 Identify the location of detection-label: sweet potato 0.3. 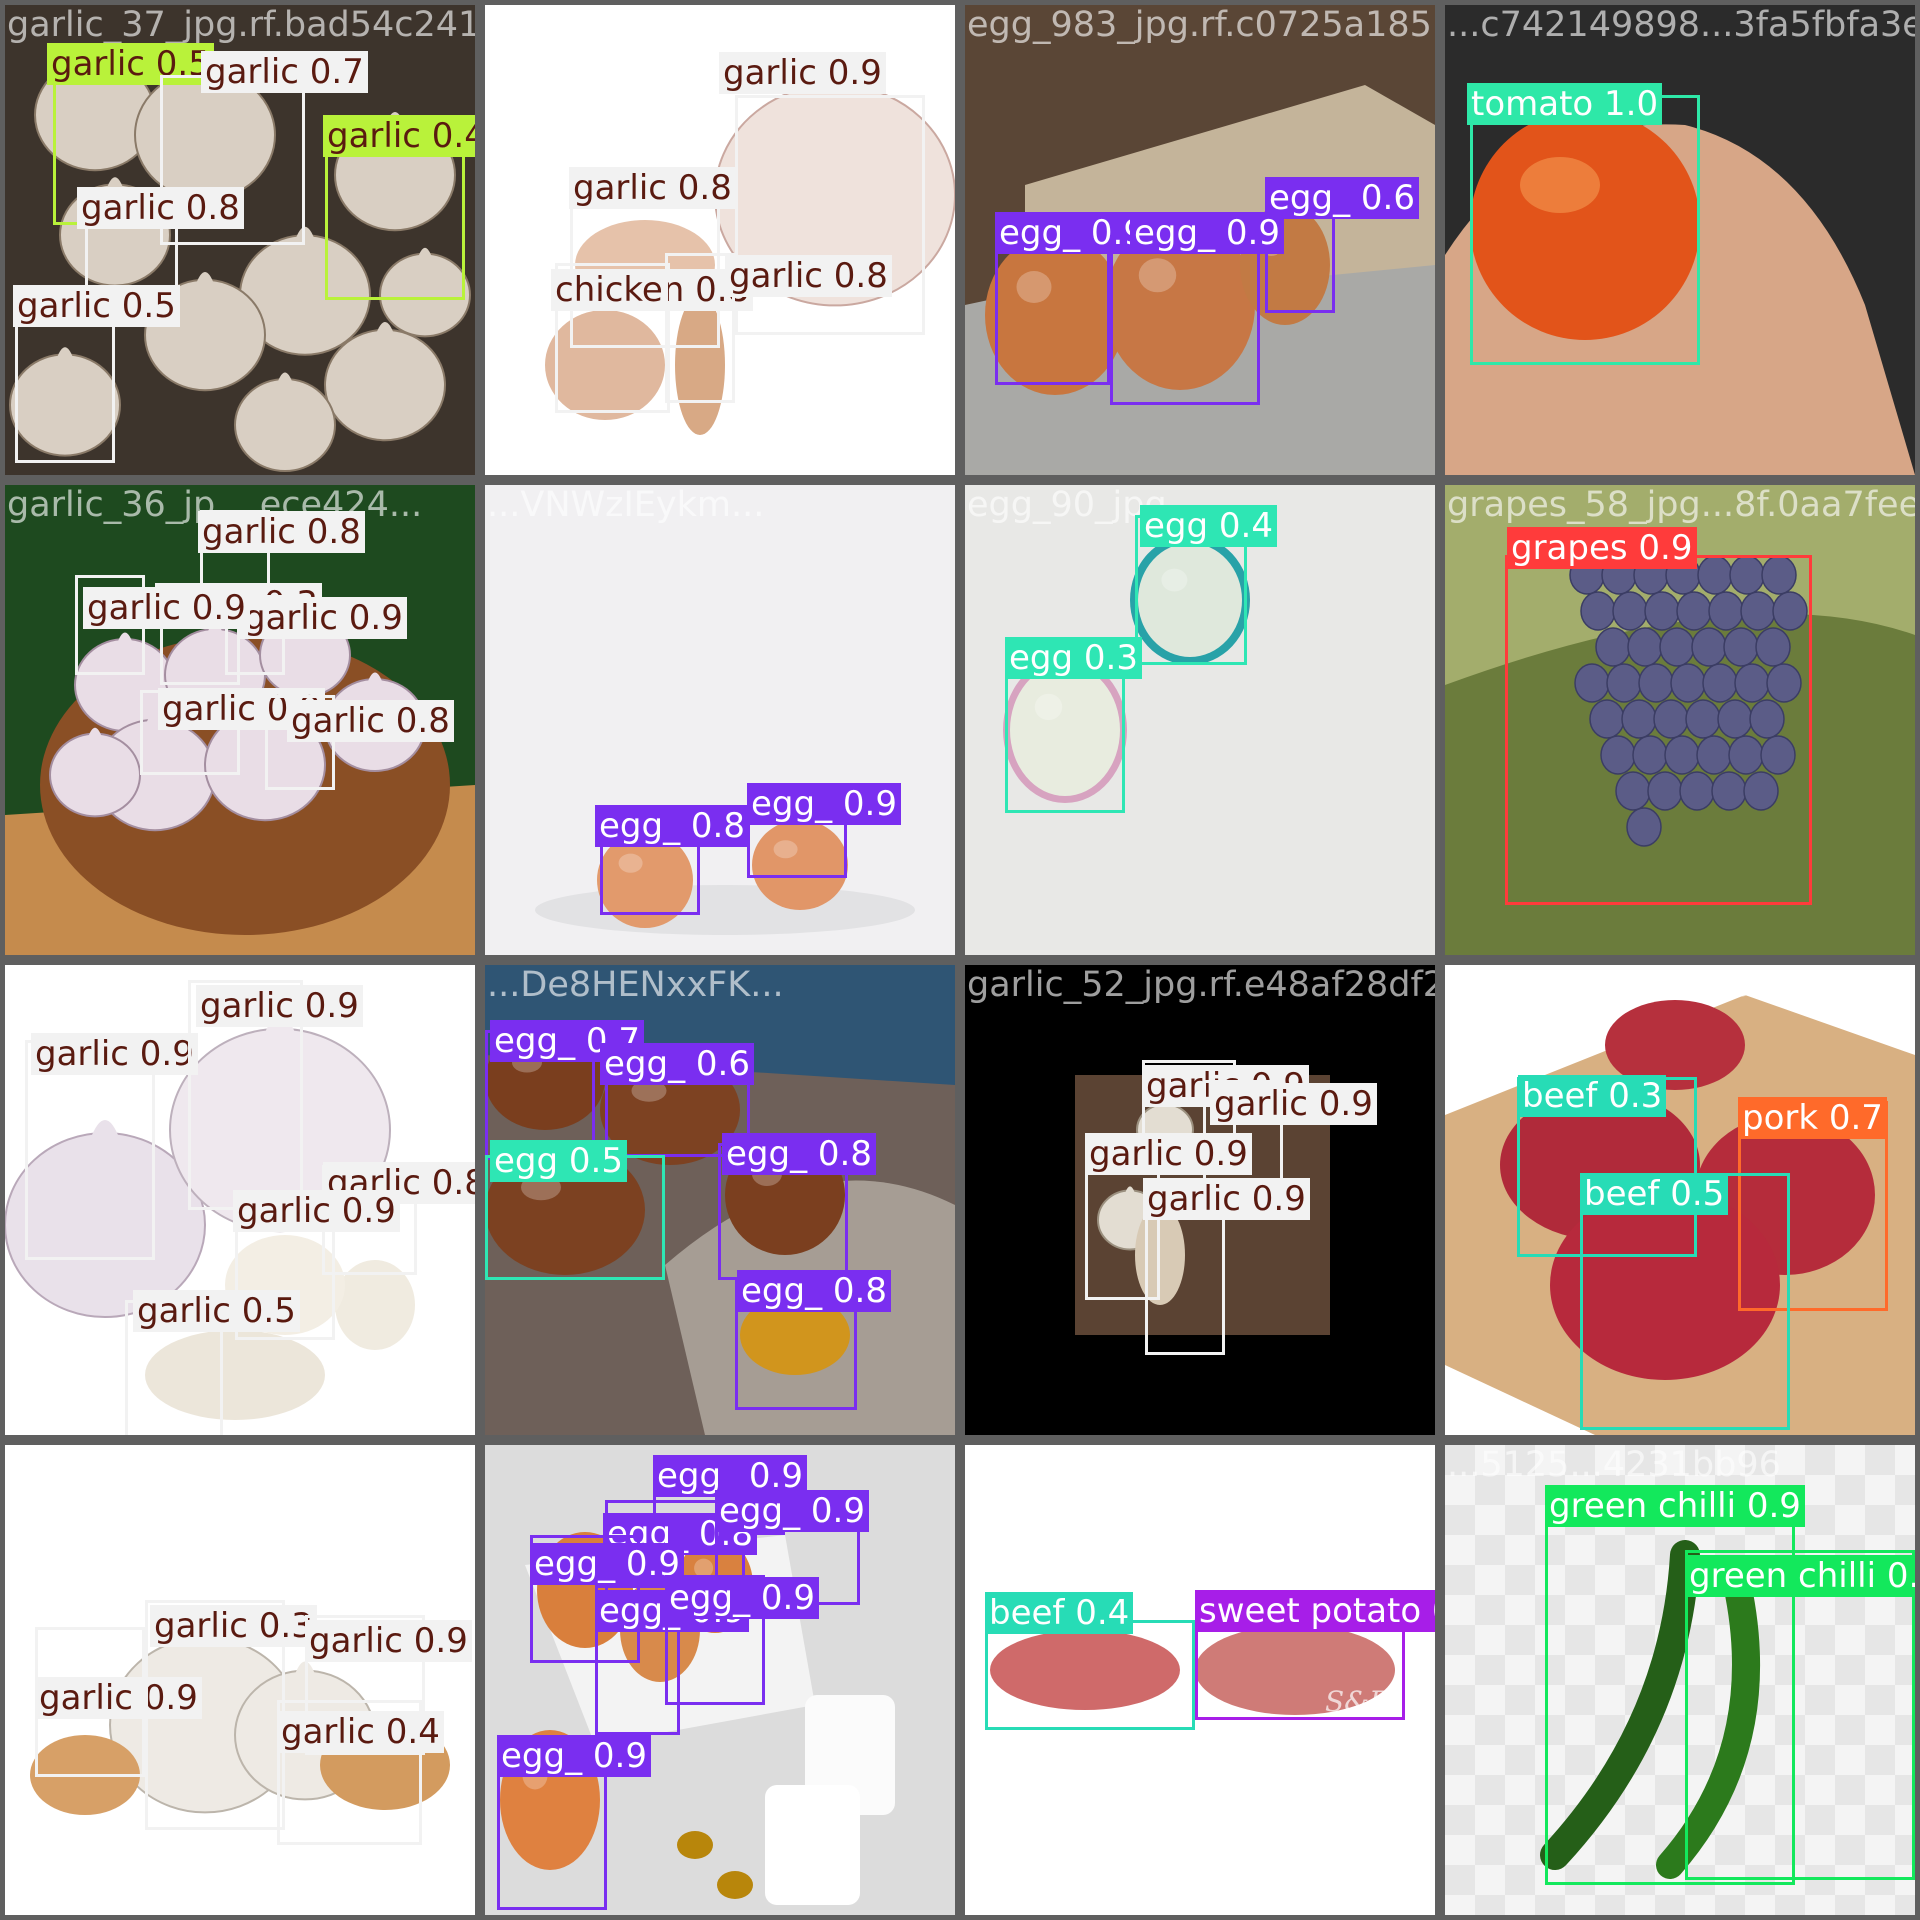
(1315, 1611).